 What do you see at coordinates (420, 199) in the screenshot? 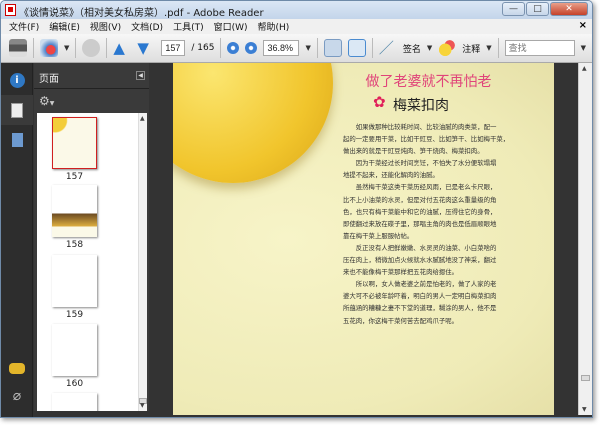
I see `body-line: 比不上小油菜的水灵，但是对付五花肉这么重量级的角` at bounding box center [420, 199].